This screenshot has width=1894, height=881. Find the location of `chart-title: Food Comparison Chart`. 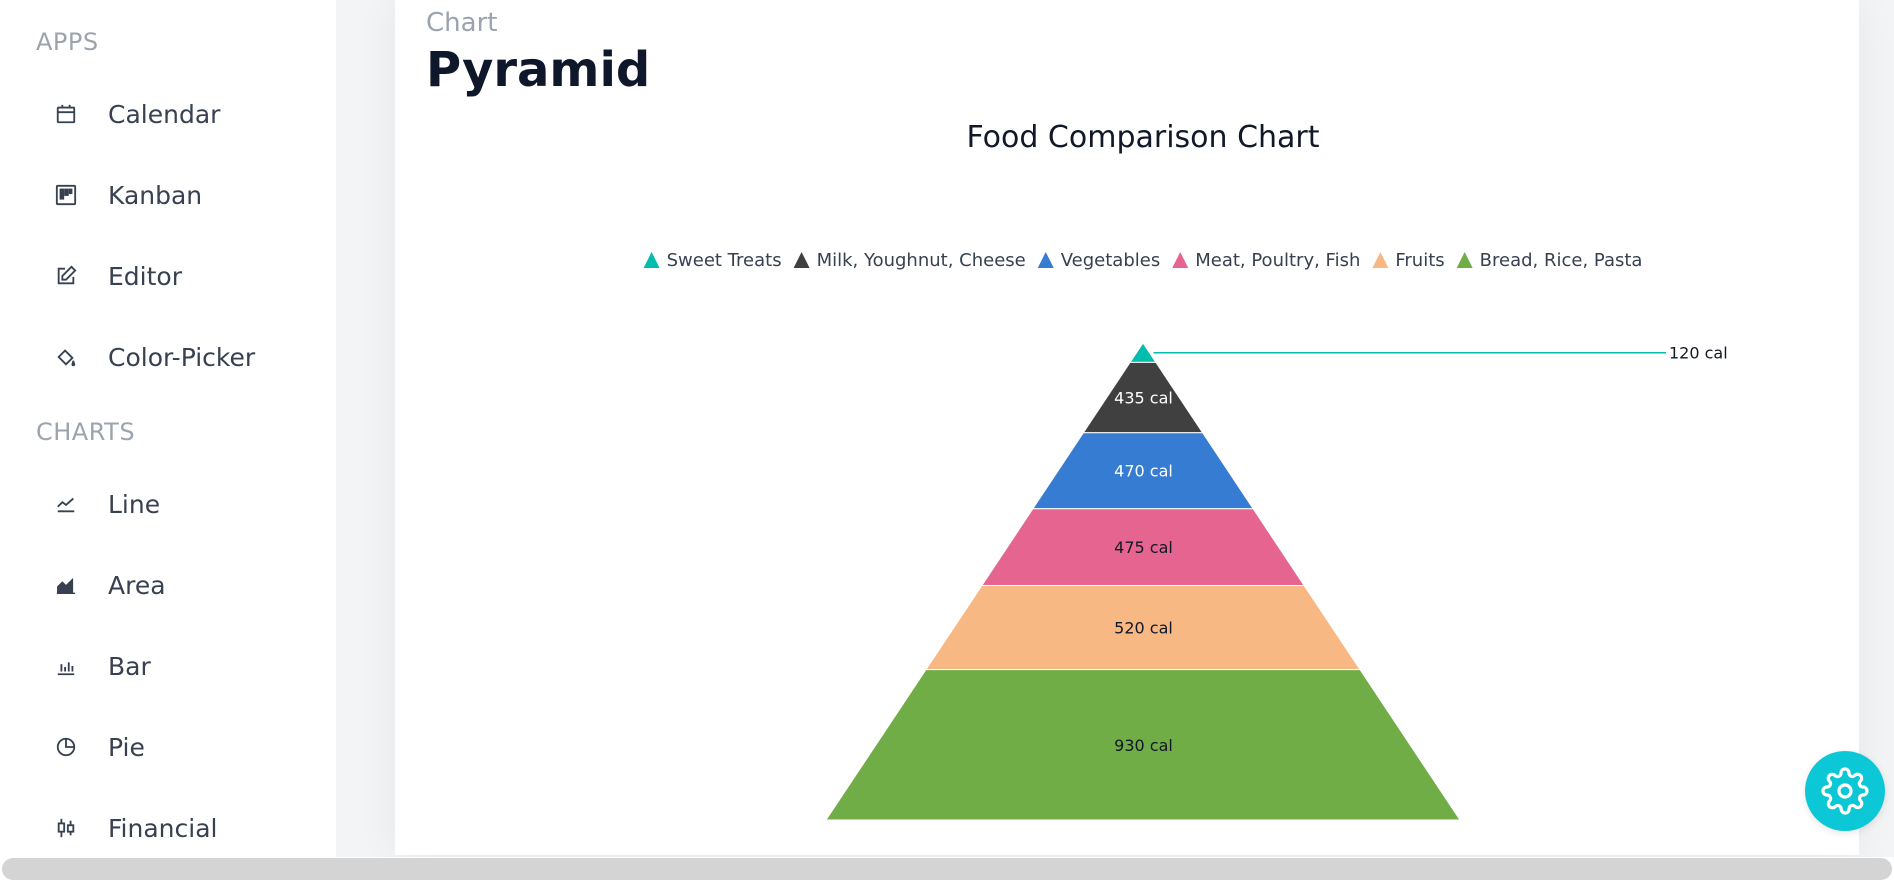

chart-title: Food Comparison Chart is located at coordinates (1142, 137).